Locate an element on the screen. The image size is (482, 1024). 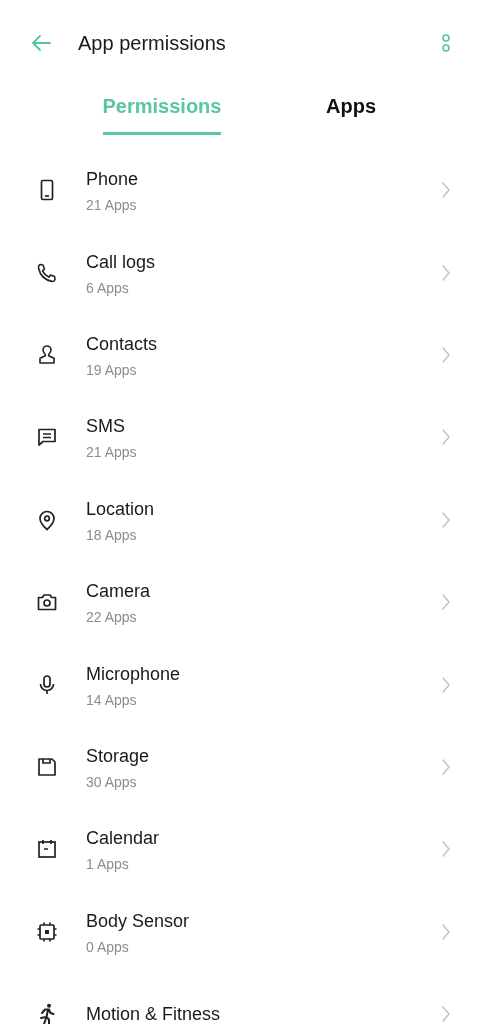
app-count: 14 Apps is located at coordinates (111, 699).